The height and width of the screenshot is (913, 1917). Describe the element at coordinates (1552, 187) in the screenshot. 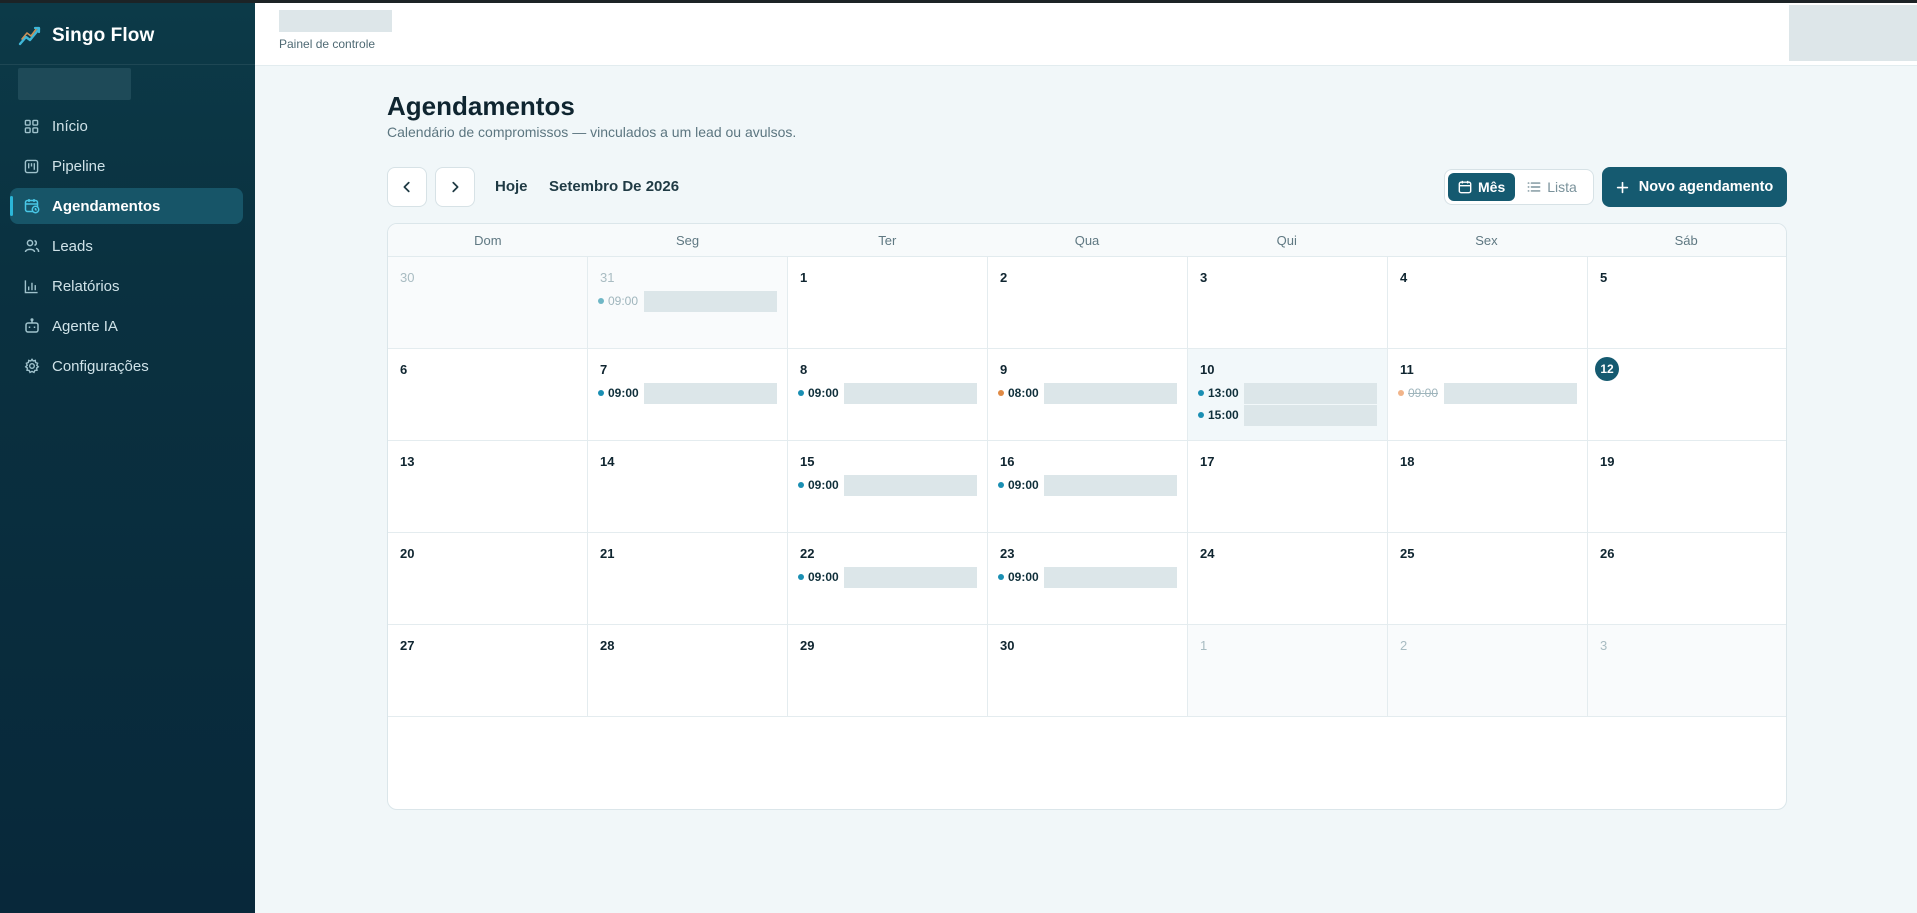

I see `view-list-button: Lista` at that location.